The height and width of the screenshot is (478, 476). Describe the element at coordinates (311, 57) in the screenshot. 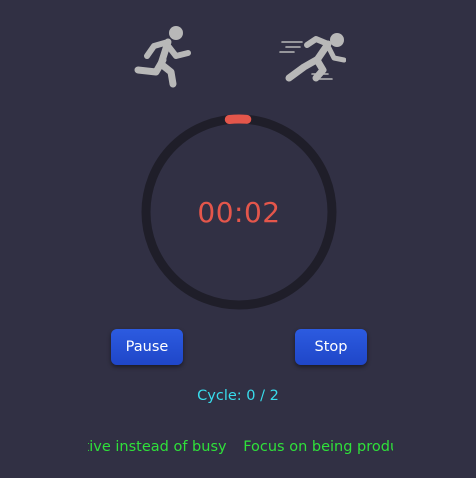

I see `sprinting-person-icon` at that location.